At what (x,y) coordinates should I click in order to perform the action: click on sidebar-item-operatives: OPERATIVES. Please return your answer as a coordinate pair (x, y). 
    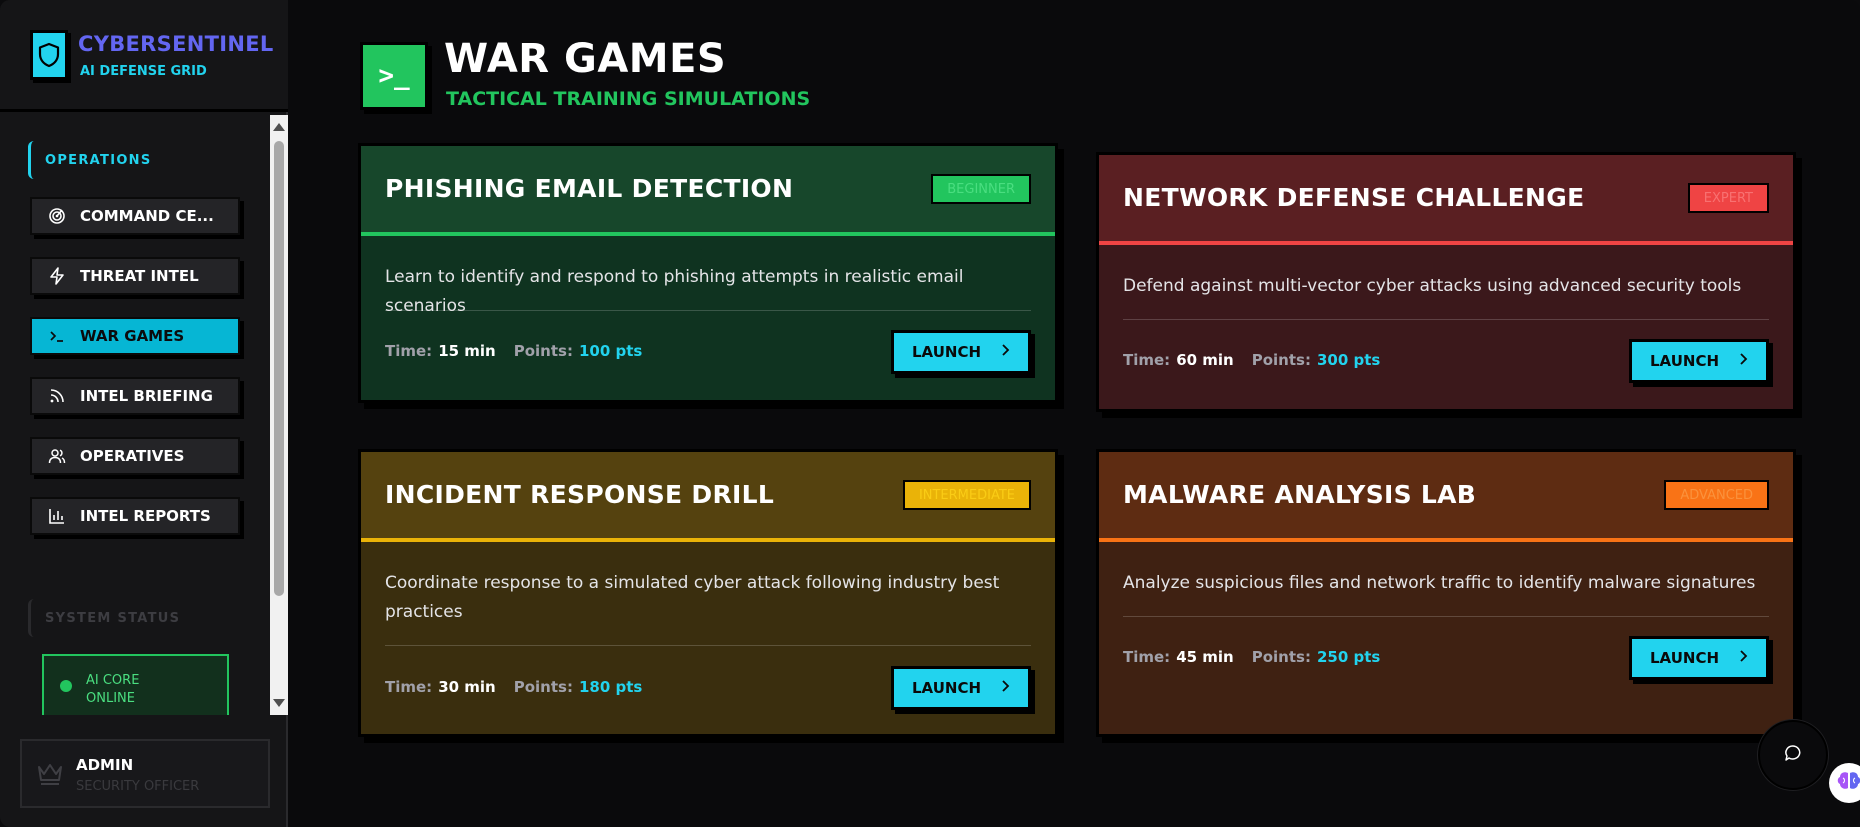
    Looking at the image, I should click on (135, 456).